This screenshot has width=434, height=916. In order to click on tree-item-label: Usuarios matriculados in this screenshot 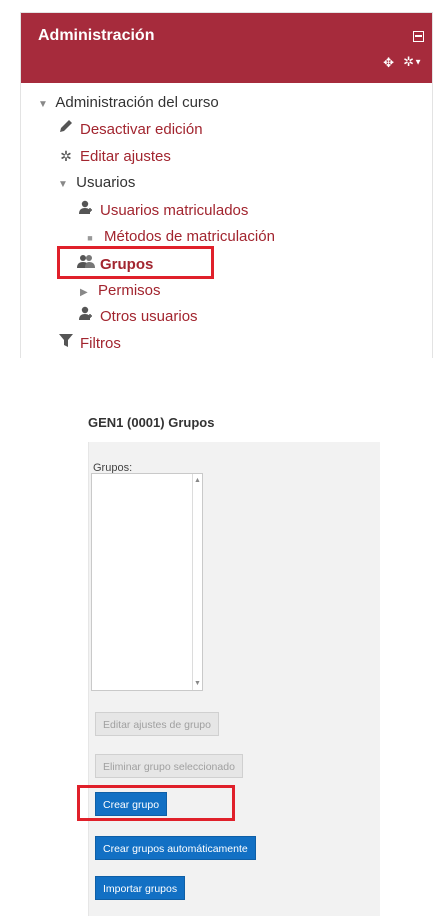, I will do `click(174, 210)`.